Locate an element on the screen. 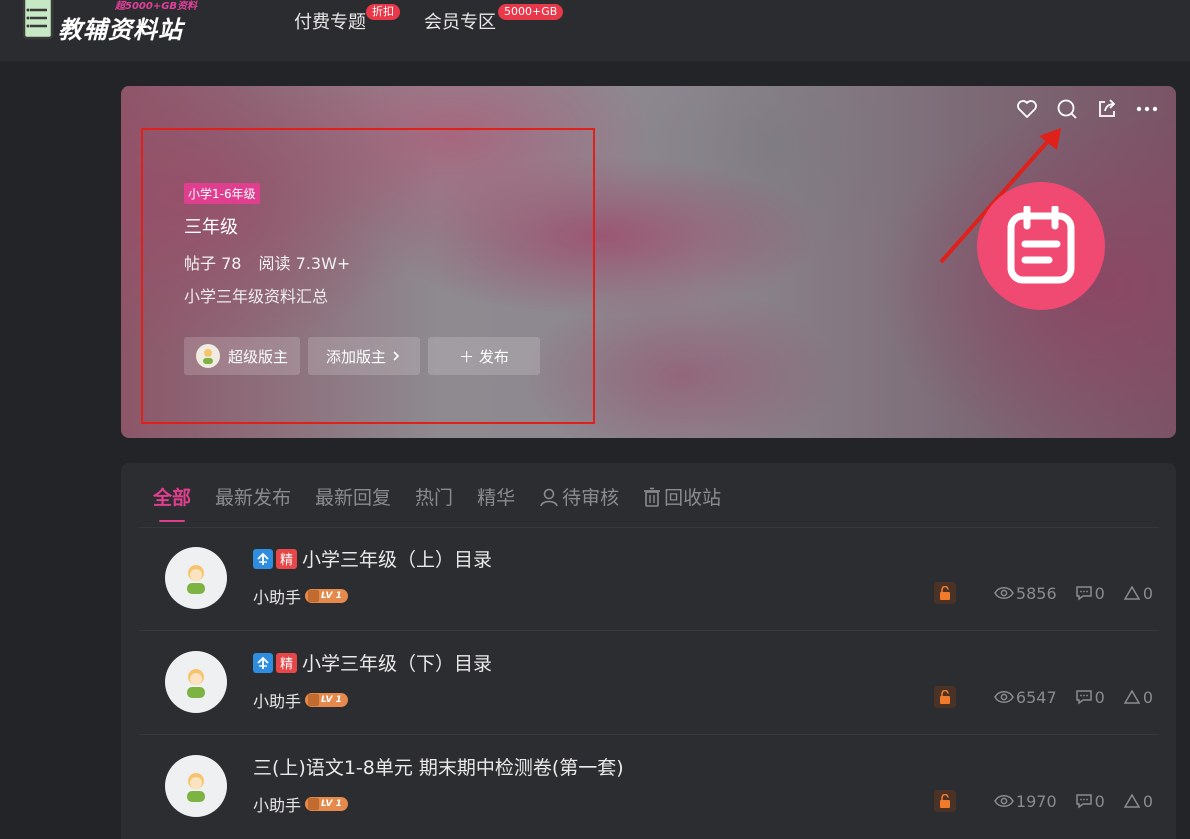  nav-member-zone: 会员专区 5000+GB is located at coordinates (494, 19).